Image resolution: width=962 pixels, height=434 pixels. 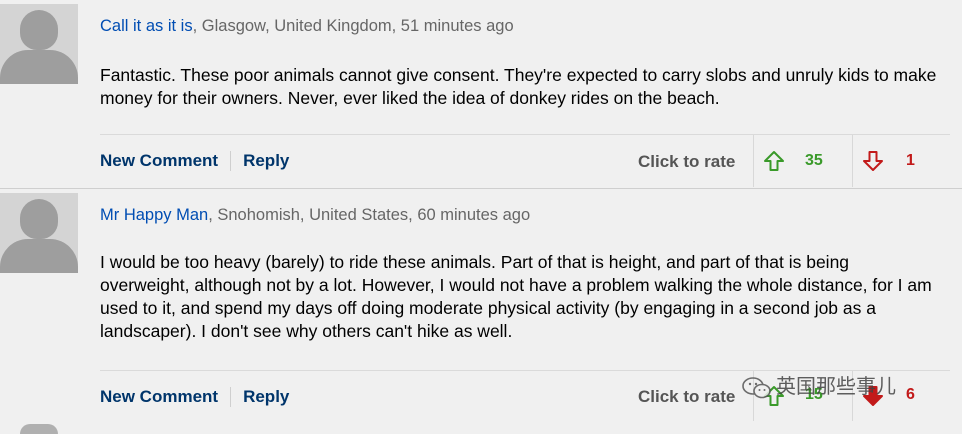 I want to click on watermark: 英国那些事儿, so click(x=819, y=385).